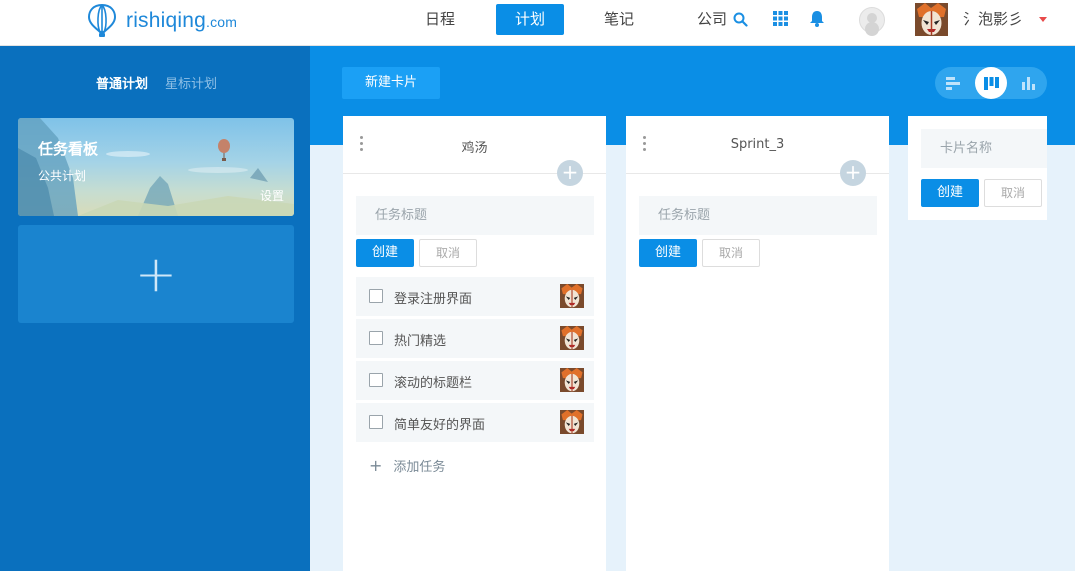 This screenshot has width=1075, height=571. What do you see at coordinates (474, 146) in the screenshot?
I see `column-title: 鸡汤` at bounding box center [474, 146].